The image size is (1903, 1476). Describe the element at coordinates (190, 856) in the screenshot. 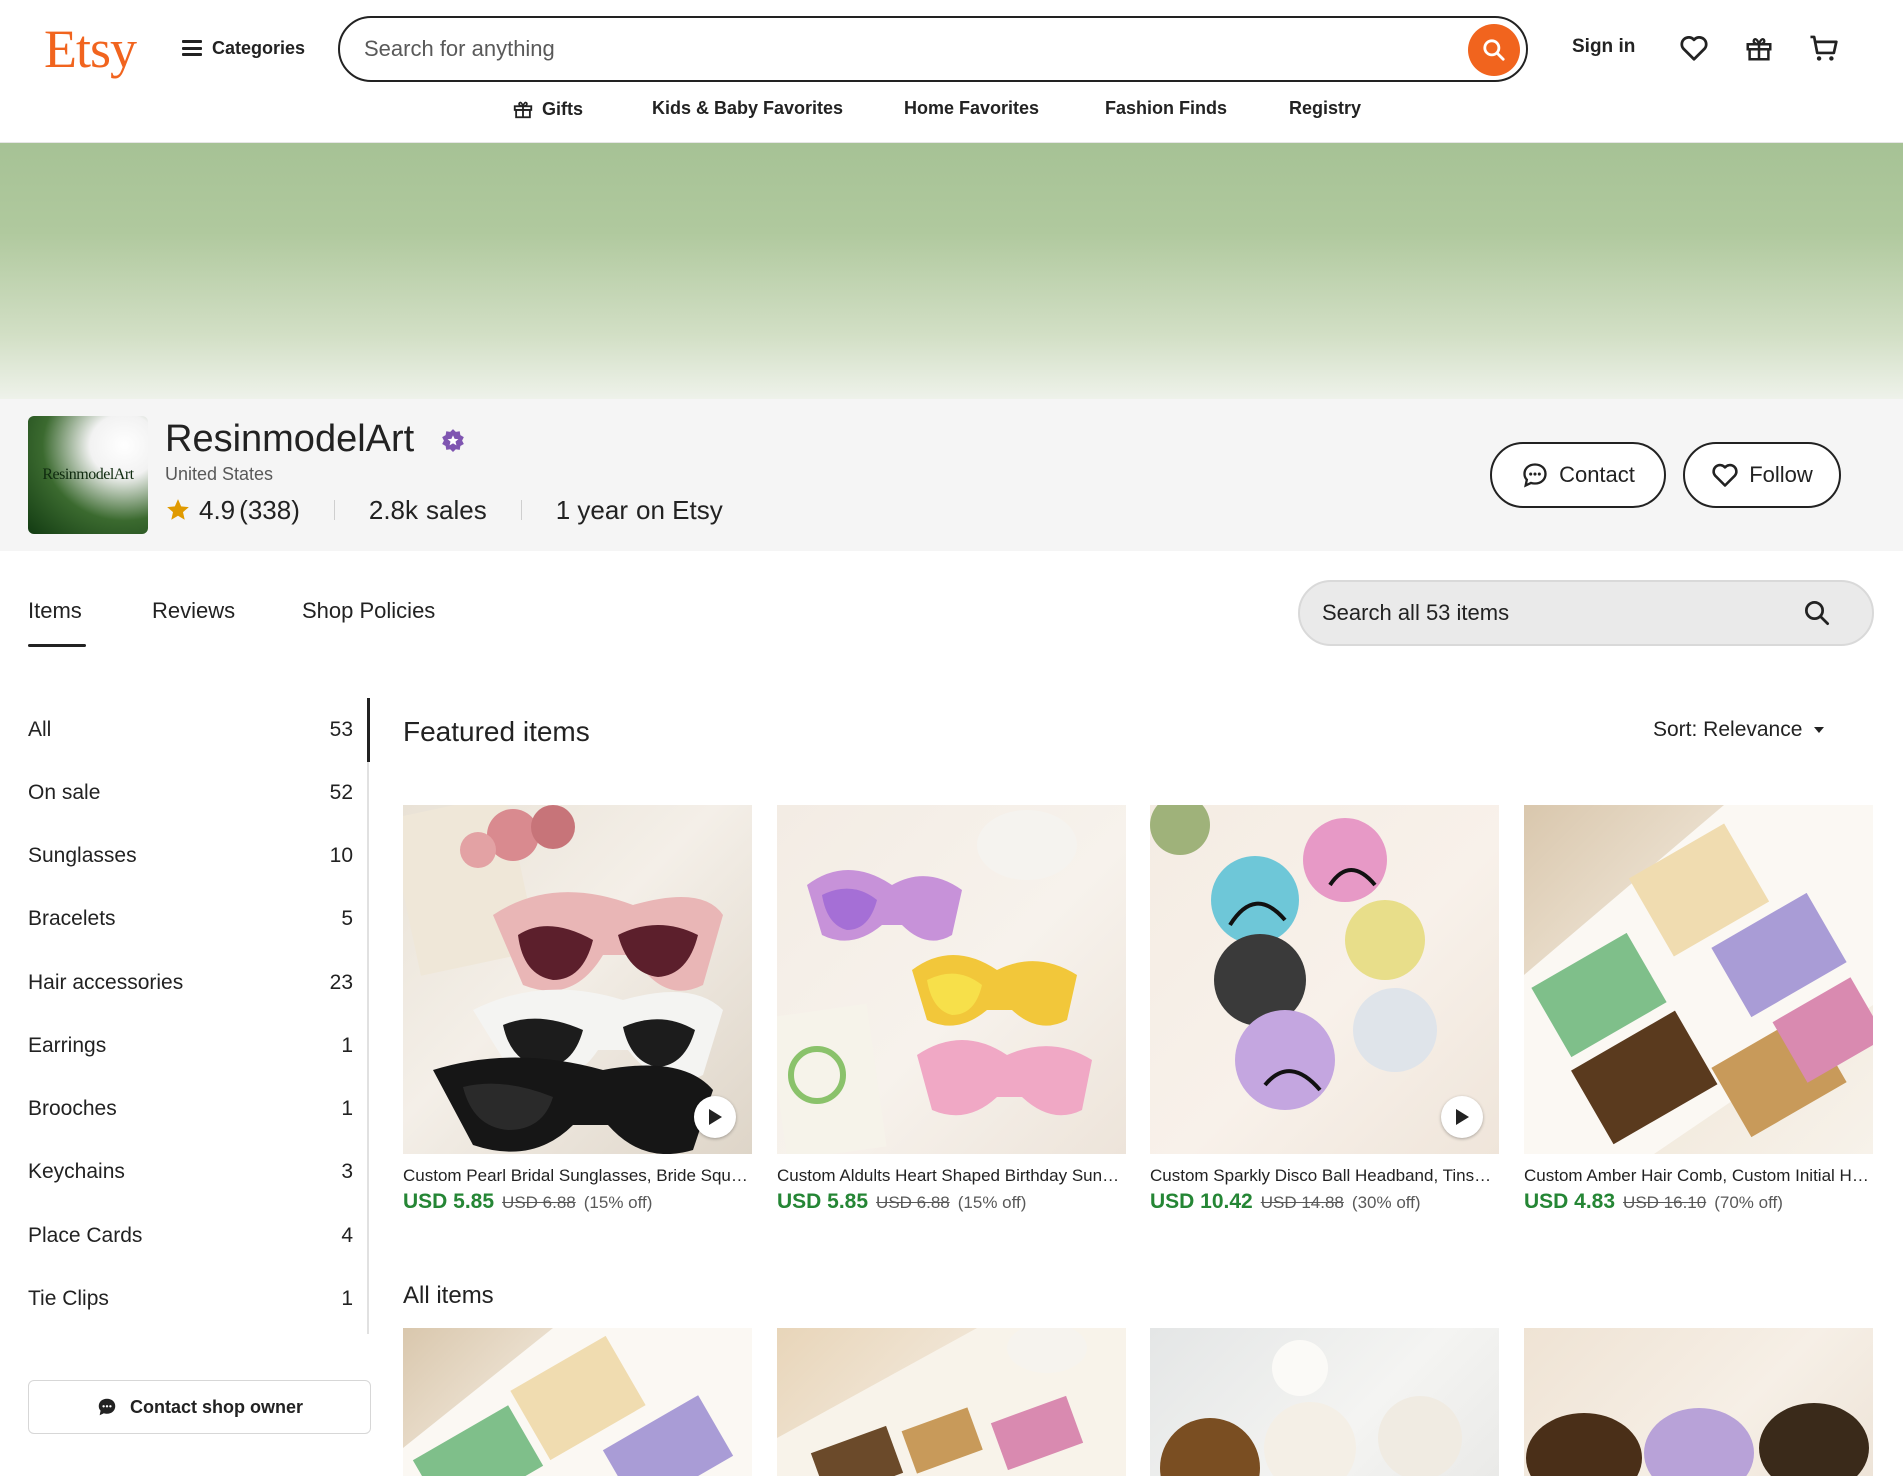

I see `sidebar-item-sunglasses: Sunglasses 10` at that location.